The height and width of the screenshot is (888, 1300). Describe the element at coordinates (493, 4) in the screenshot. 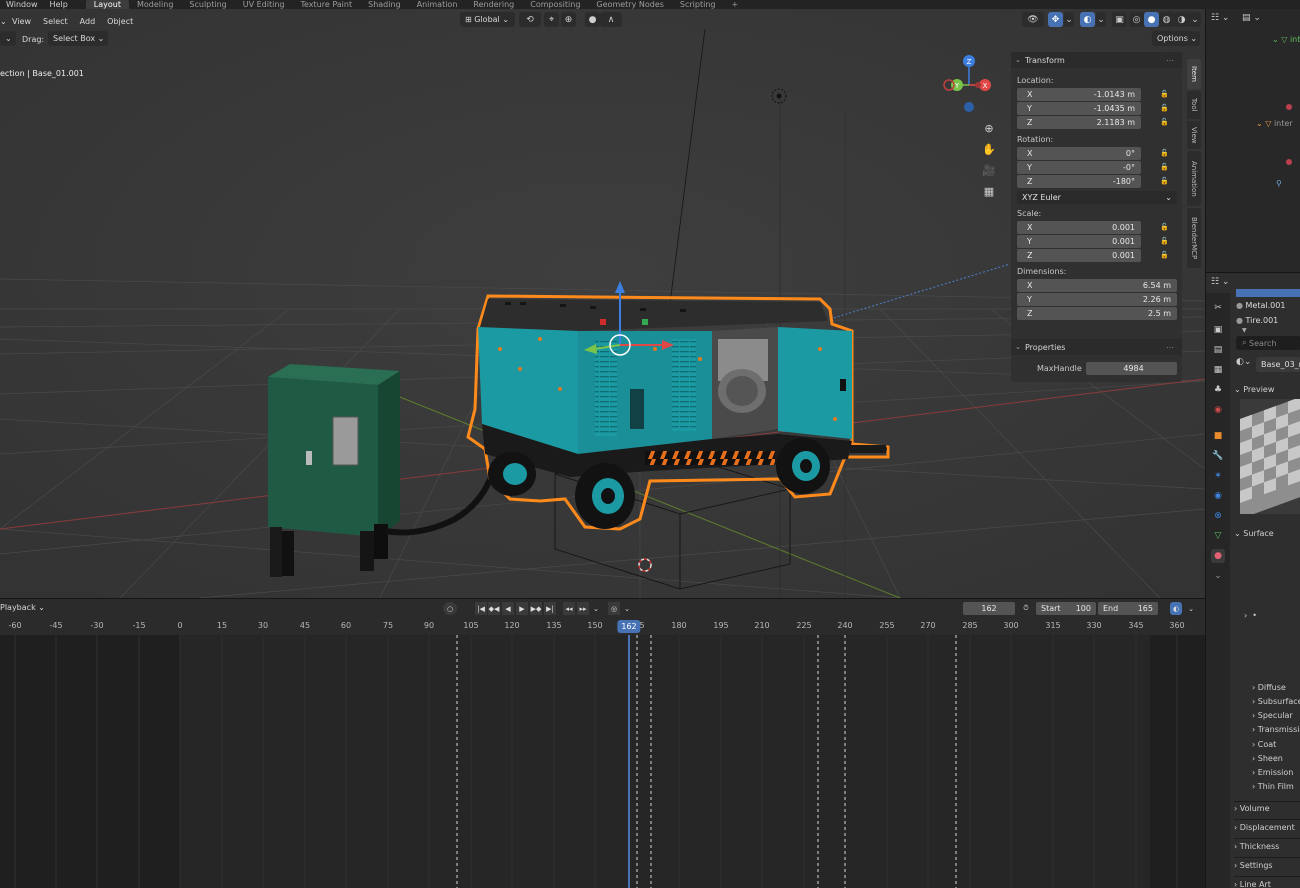

I see `workspace-tab-rendering: Rendering` at that location.